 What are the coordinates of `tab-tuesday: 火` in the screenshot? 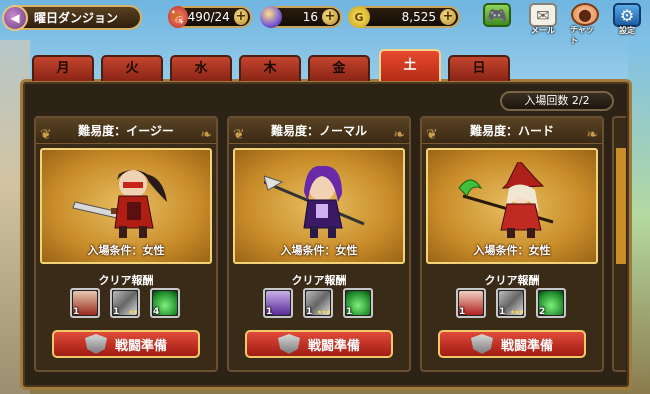 It's located at (132, 68).